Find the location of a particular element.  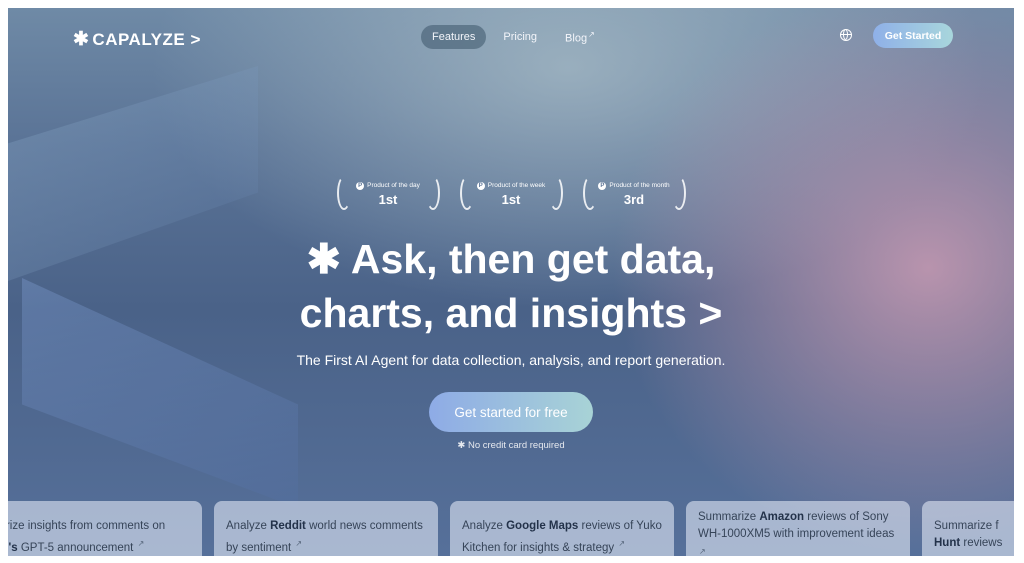

get-started-button: Get Started is located at coordinates (913, 35).